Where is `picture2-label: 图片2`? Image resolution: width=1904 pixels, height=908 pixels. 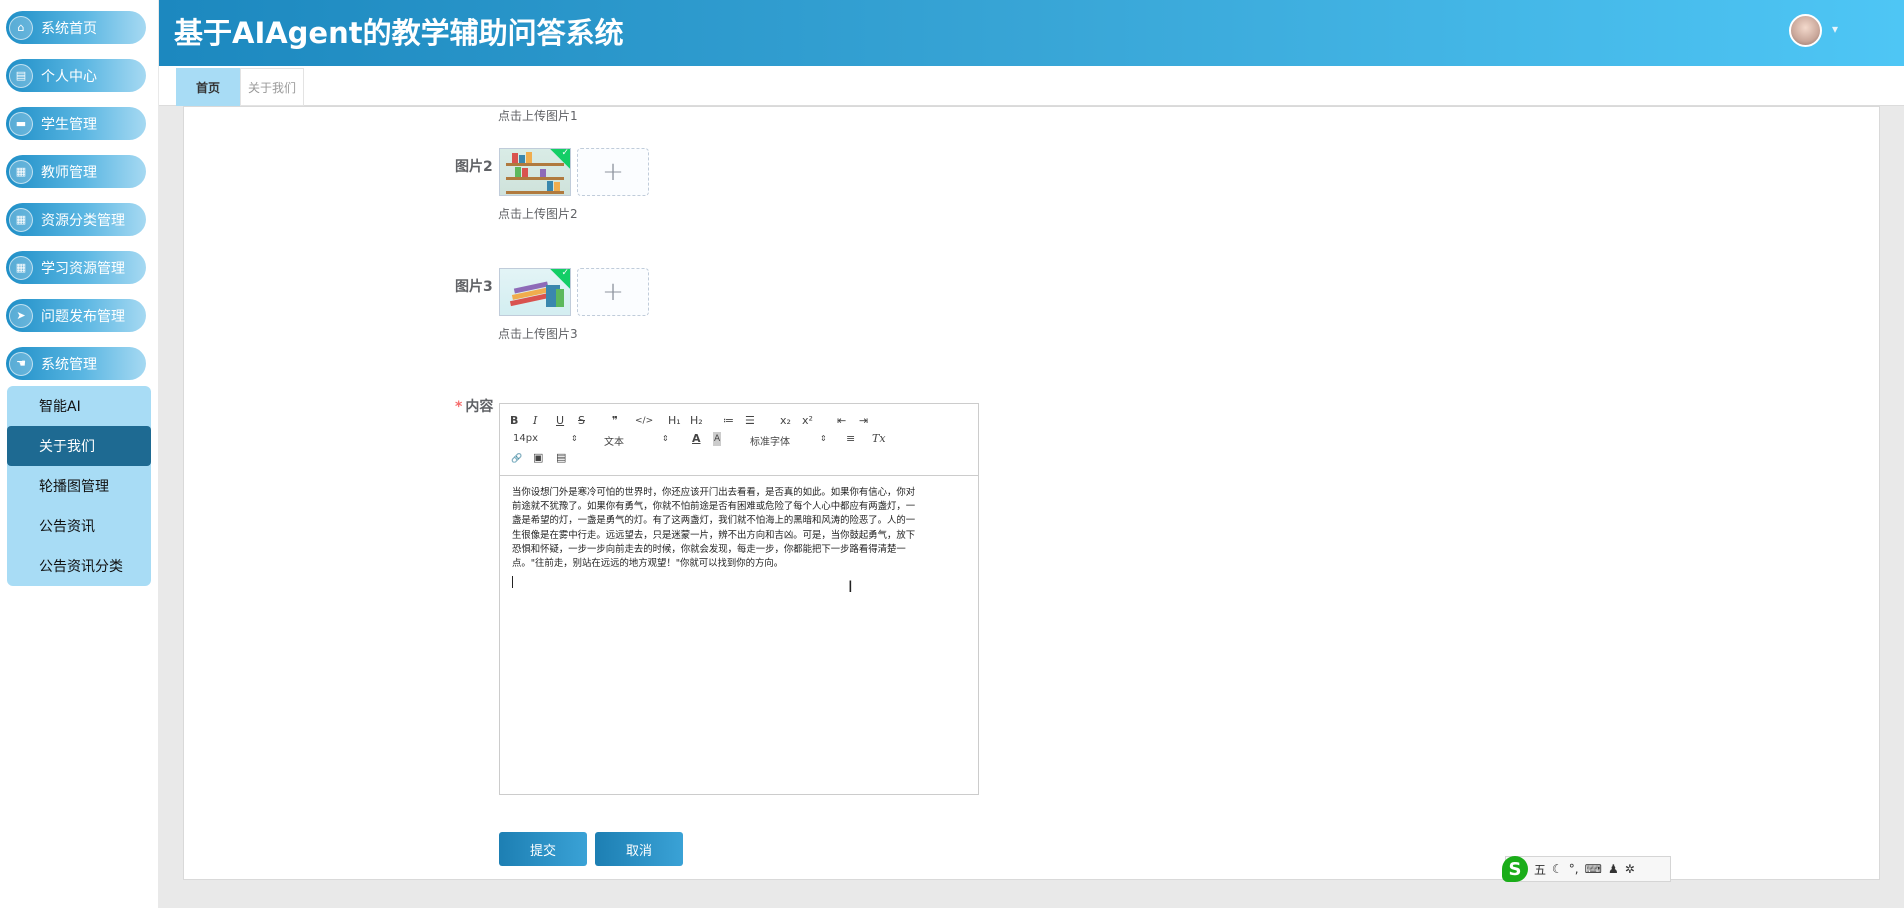 picture2-label: 图片2 is located at coordinates (474, 167).